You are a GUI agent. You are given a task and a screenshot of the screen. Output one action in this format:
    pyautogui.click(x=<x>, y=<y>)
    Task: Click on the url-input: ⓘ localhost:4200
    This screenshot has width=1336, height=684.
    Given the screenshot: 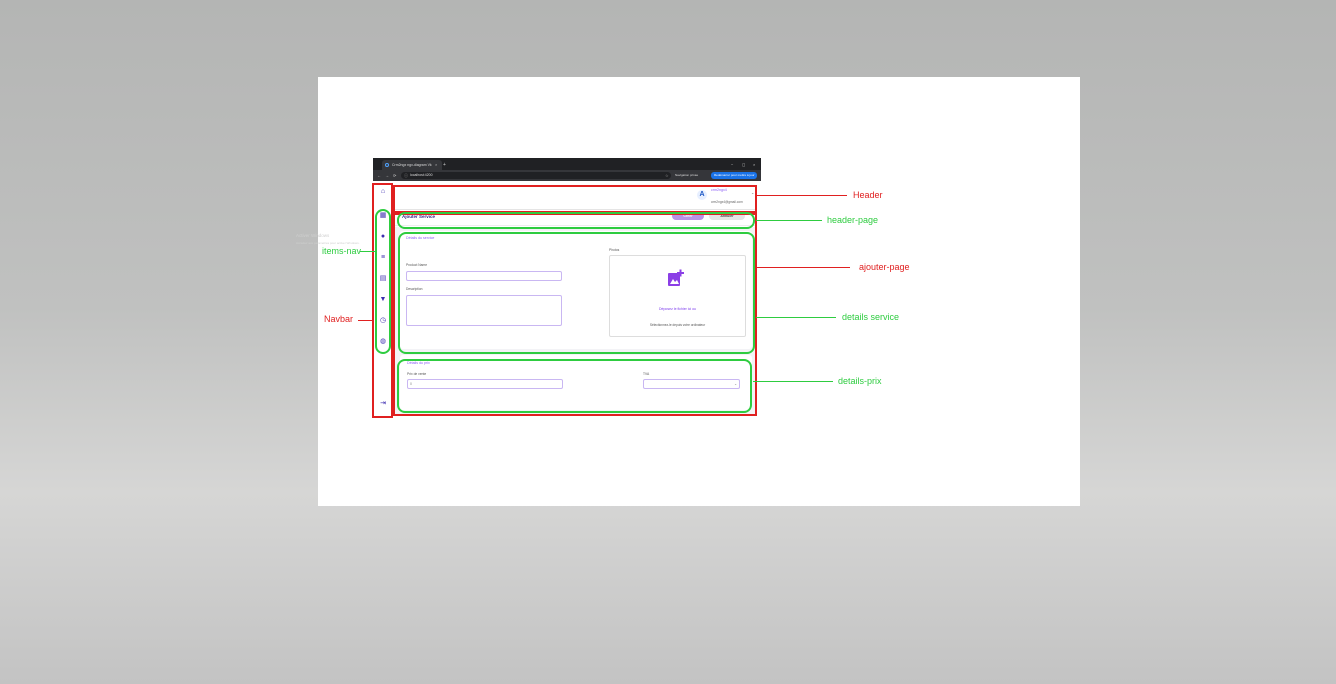 What is the action you would take?
    pyautogui.click(x=536, y=175)
    